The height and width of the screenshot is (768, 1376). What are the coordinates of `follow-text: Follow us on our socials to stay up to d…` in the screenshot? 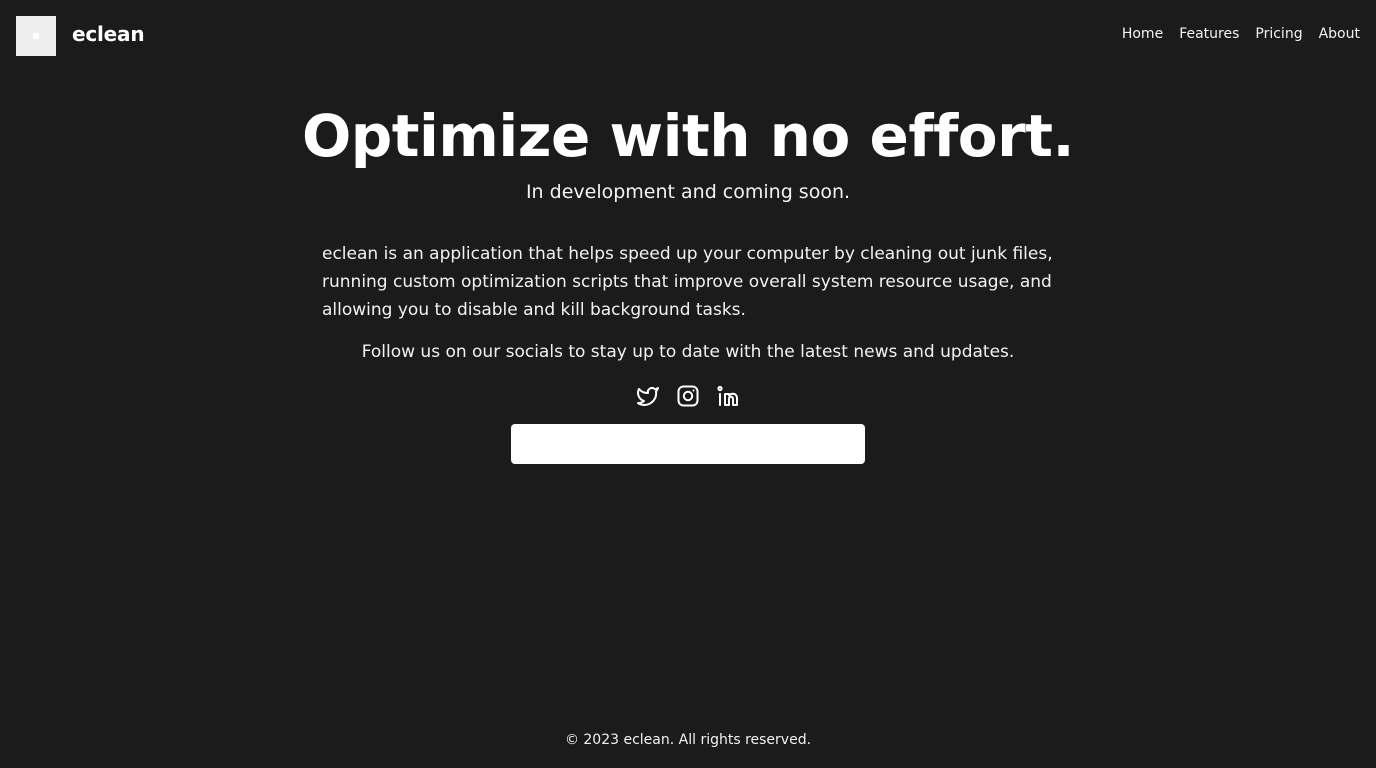 It's located at (688, 352).